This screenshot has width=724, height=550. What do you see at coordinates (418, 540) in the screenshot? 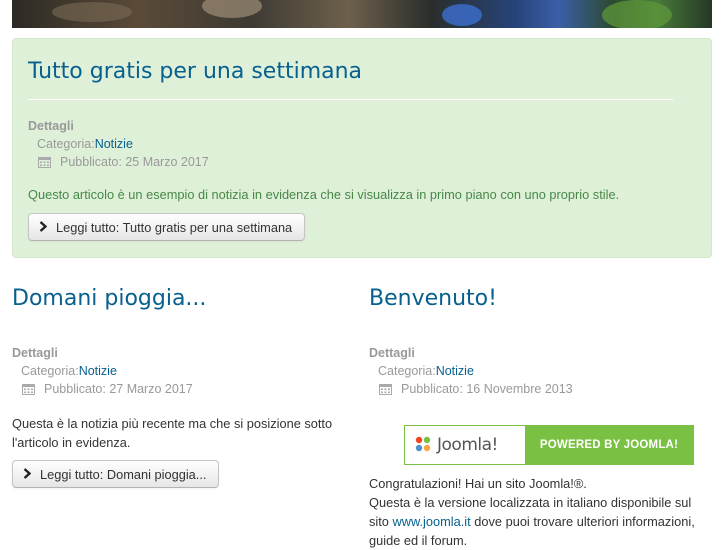
I see `body-line: guide ed il forum.` at bounding box center [418, 540].